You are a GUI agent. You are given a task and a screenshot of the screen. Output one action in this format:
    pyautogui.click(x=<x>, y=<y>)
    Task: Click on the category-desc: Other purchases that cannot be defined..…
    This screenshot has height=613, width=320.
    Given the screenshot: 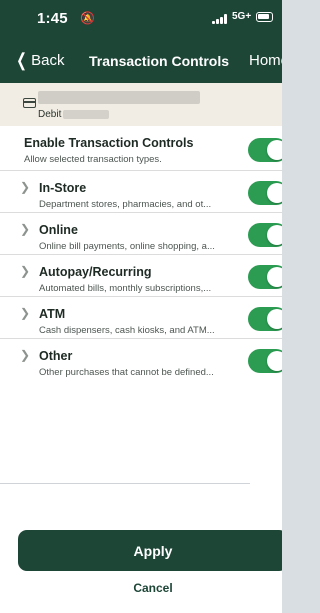 What is the action you would take?
    pyautogui.click(x=126, y=372)
    